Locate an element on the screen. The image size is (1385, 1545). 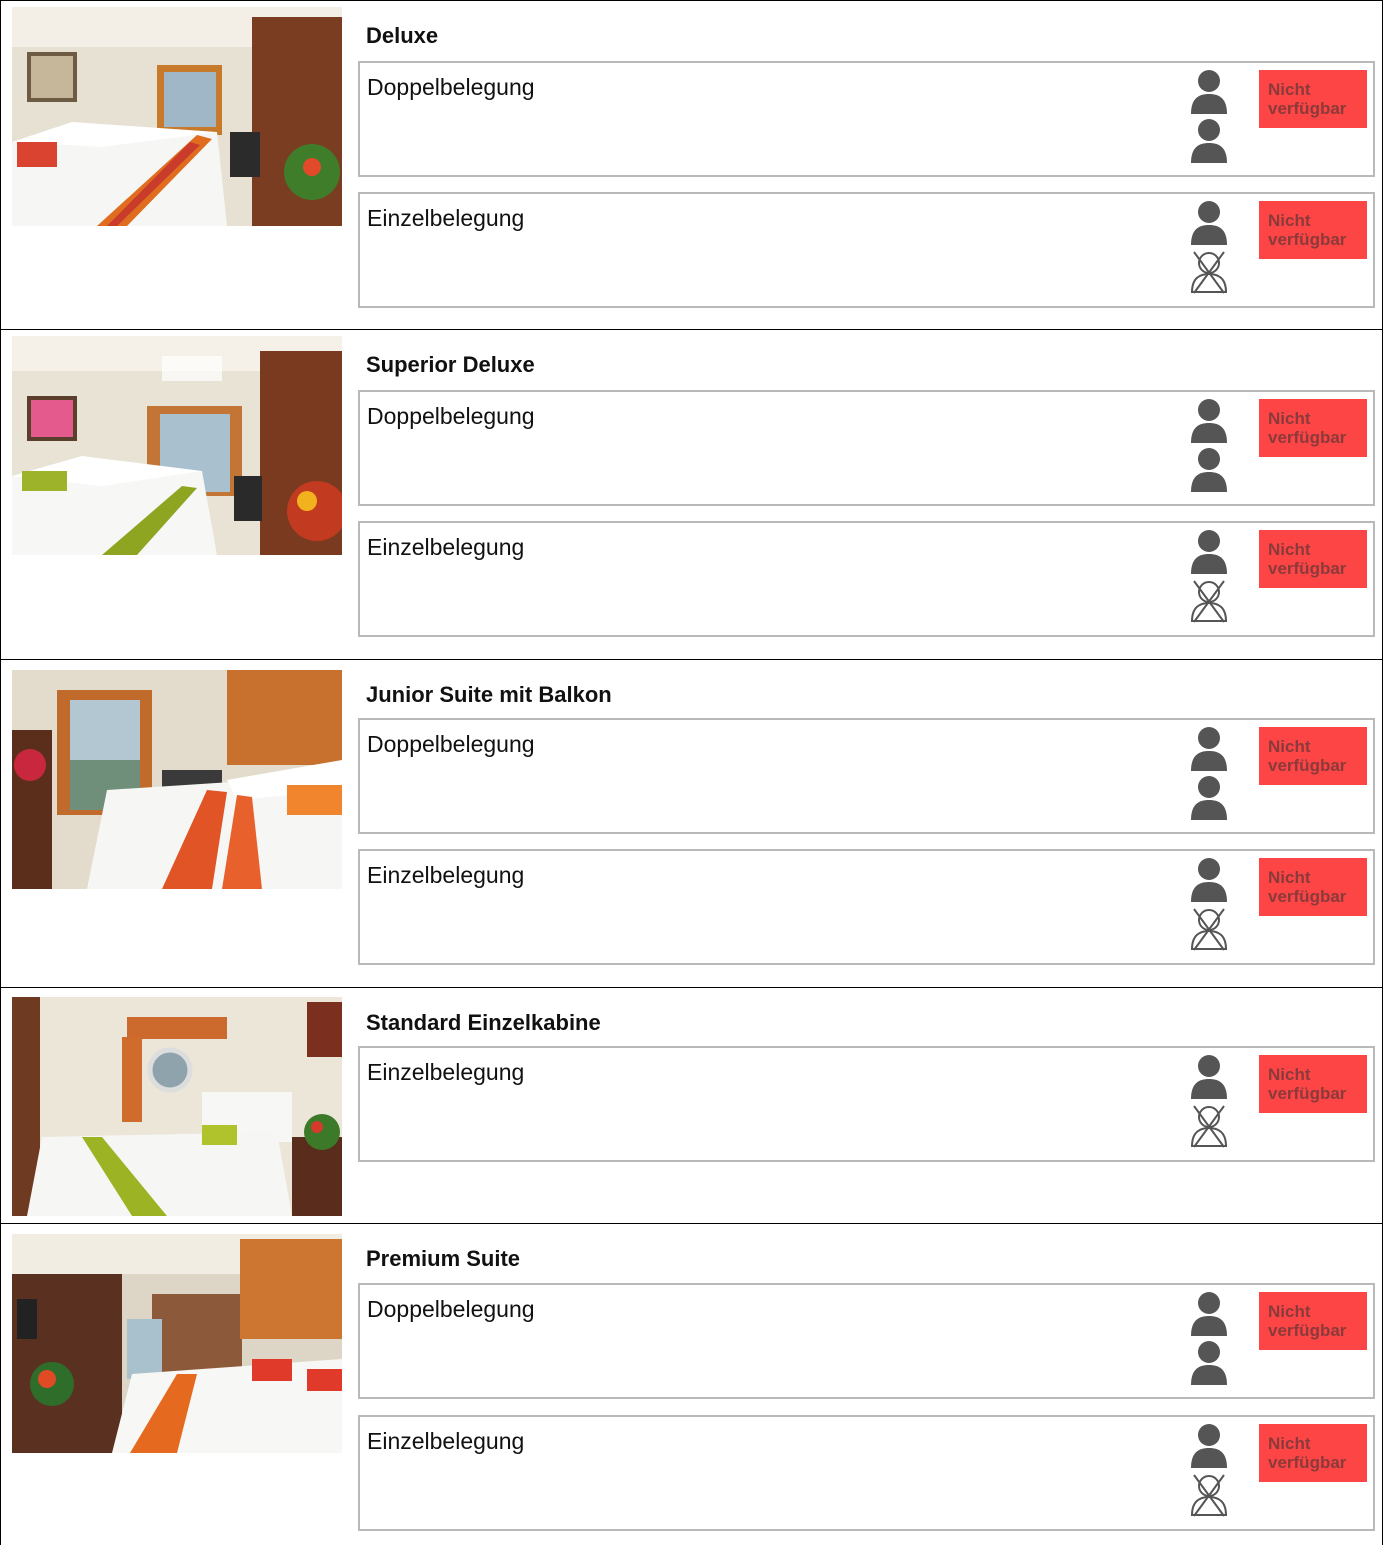
cabin-title: Superior Deluxe is located at coordinates (450, 364).